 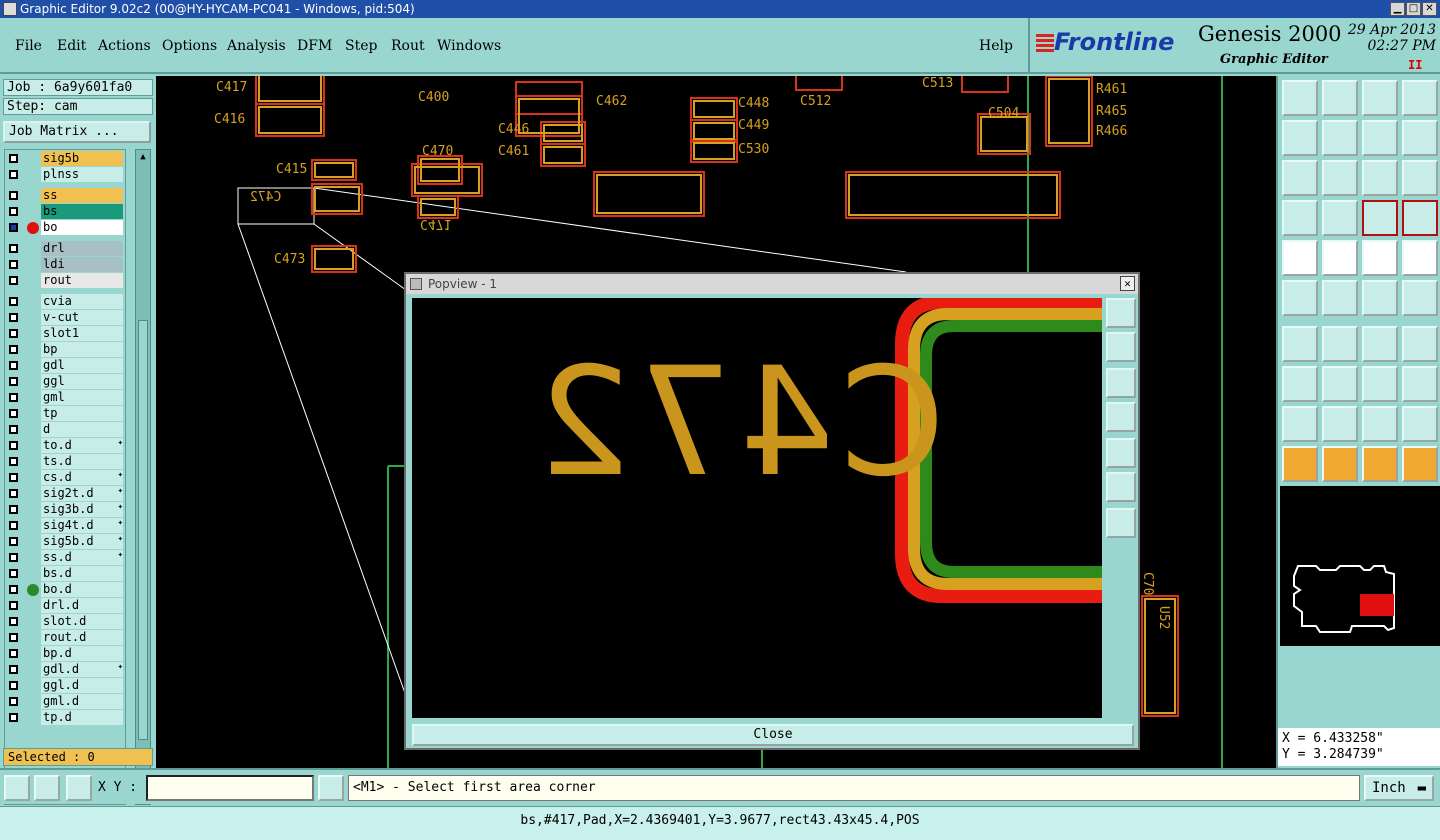 What do you see at coordinates (1121, 313) in the screenshot?
I see `popview-zoom-fit-icon` at bounding box center [1121, 313].